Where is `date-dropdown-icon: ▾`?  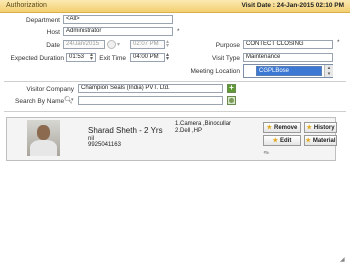 date-dropdown-icon: ▾ is located at coordinates (118, 44).